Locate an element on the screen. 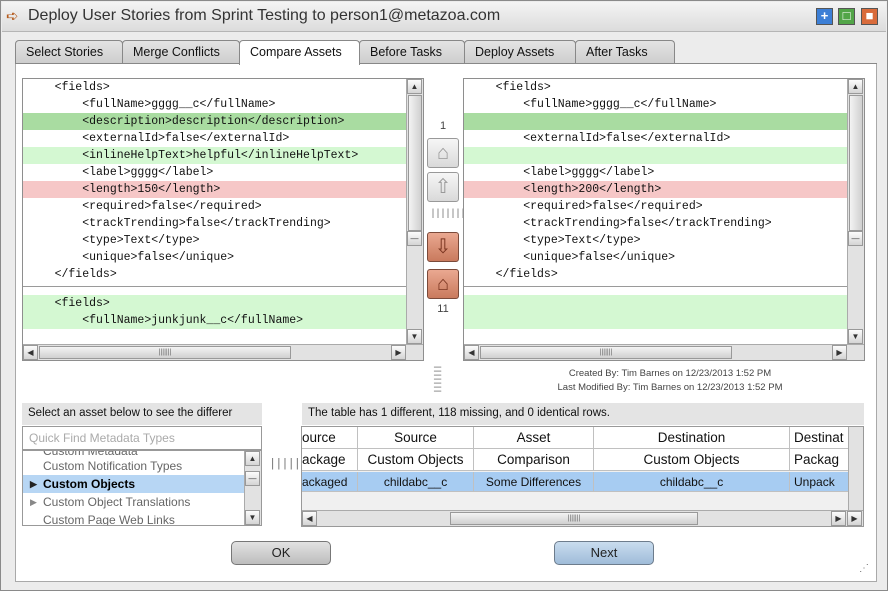 This screenshot has width=888, height=591. table-vertical-scrollbar is located at coordinates (855, 469).